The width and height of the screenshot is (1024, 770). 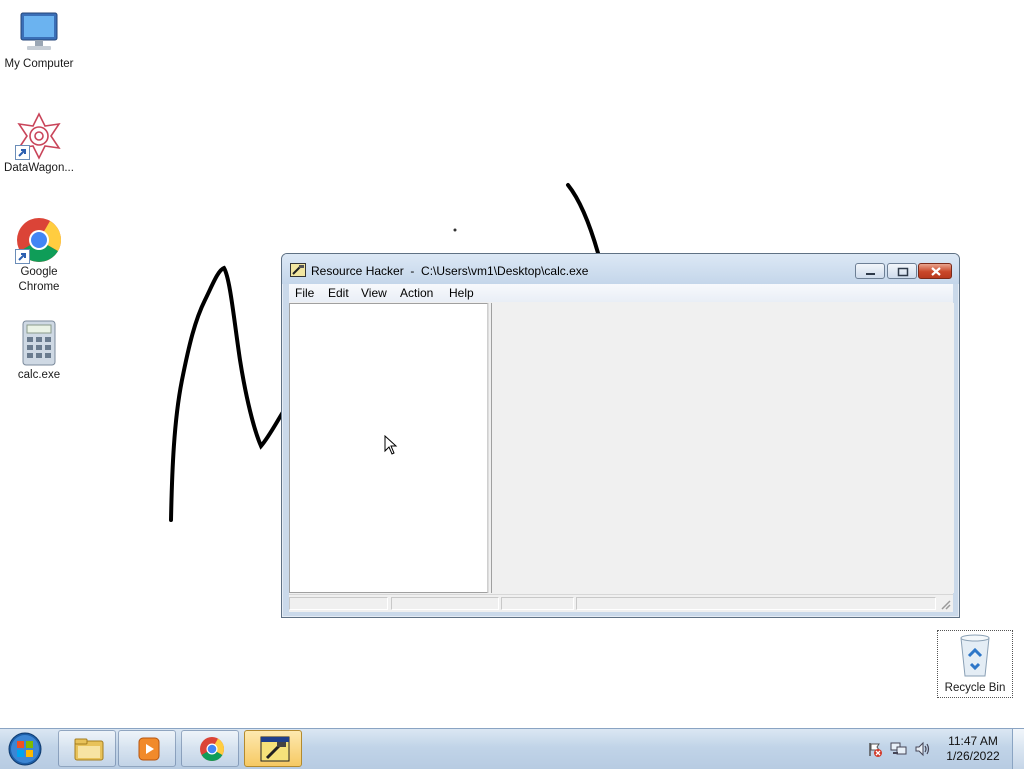 I want to click on desktop-icon-label: Google Chrome, so click(x=39, y=279).